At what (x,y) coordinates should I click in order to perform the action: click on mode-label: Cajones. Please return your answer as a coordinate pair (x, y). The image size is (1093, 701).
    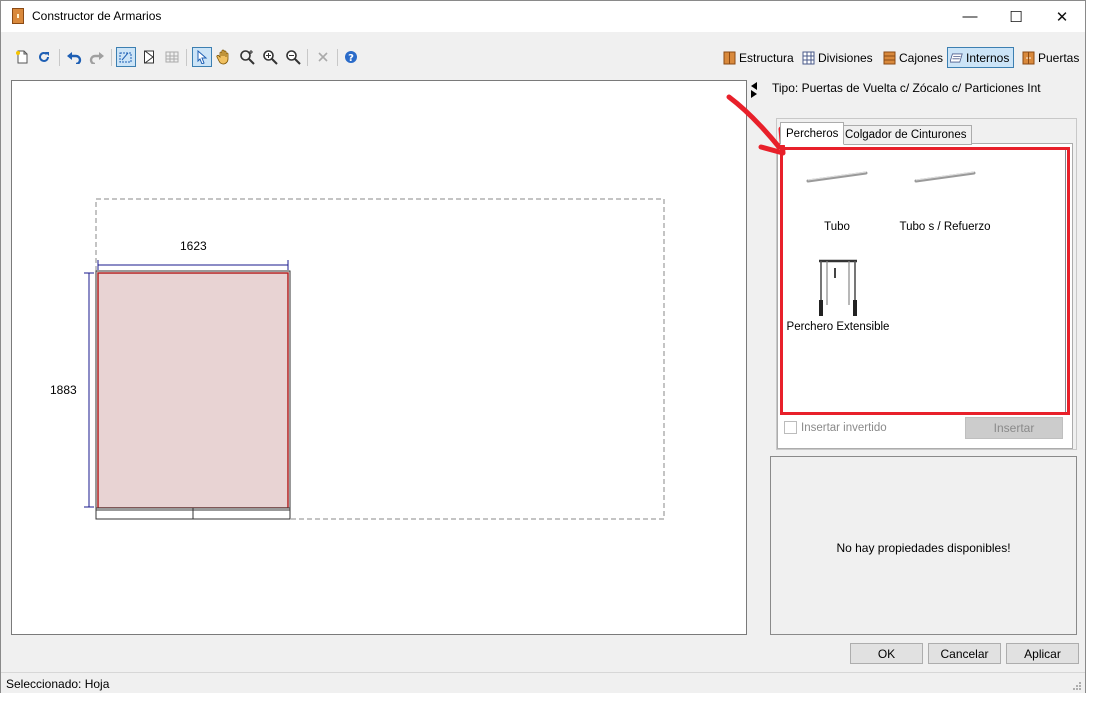
    Looking at the image, I should click on (921, 57).